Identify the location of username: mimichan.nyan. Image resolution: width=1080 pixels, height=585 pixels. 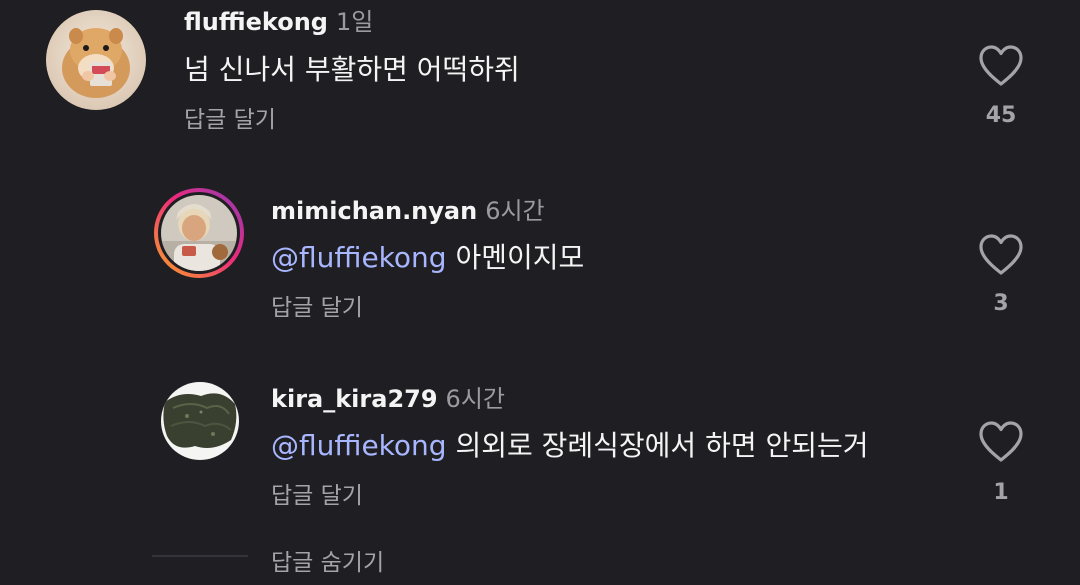
(374, 211).